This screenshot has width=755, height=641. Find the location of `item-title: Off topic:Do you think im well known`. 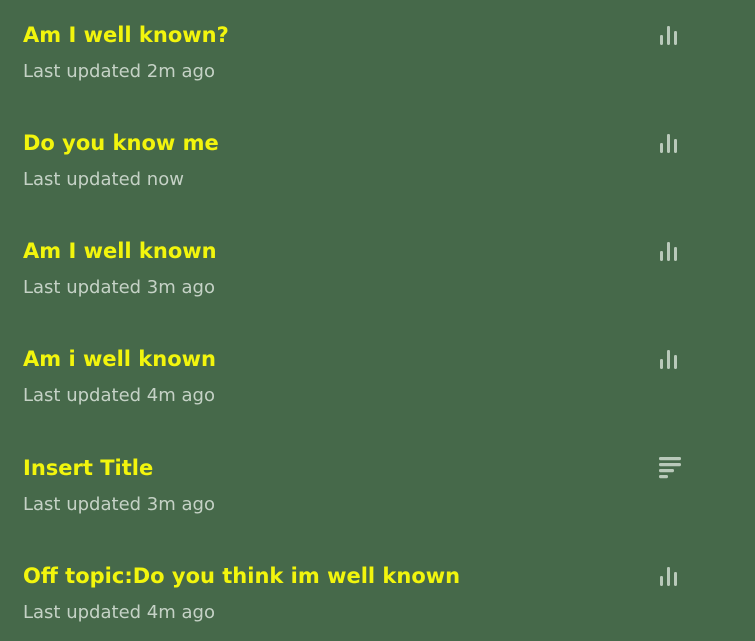

item-title: Off topic:Do you think im well known is located at coordinates (242, 576).